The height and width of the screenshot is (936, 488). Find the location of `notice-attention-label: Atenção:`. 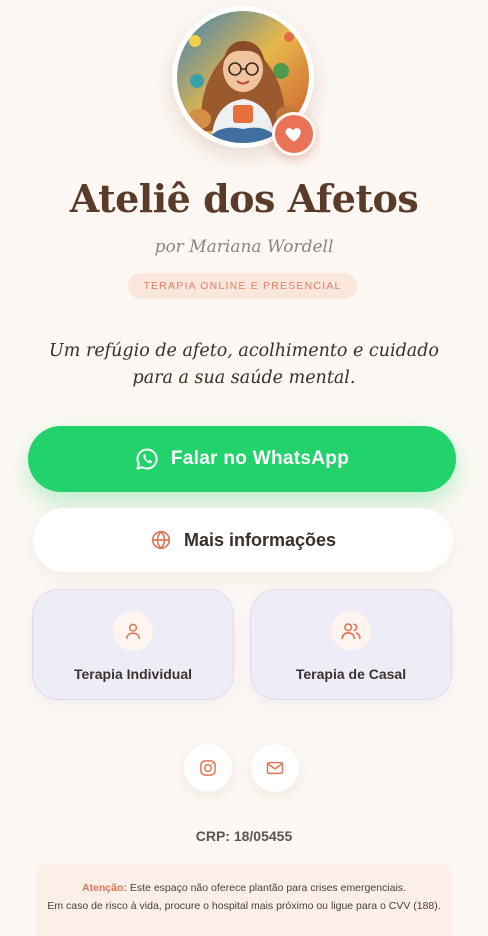

notice-attention-label: Atenção: is located at coordinates (104, 888).